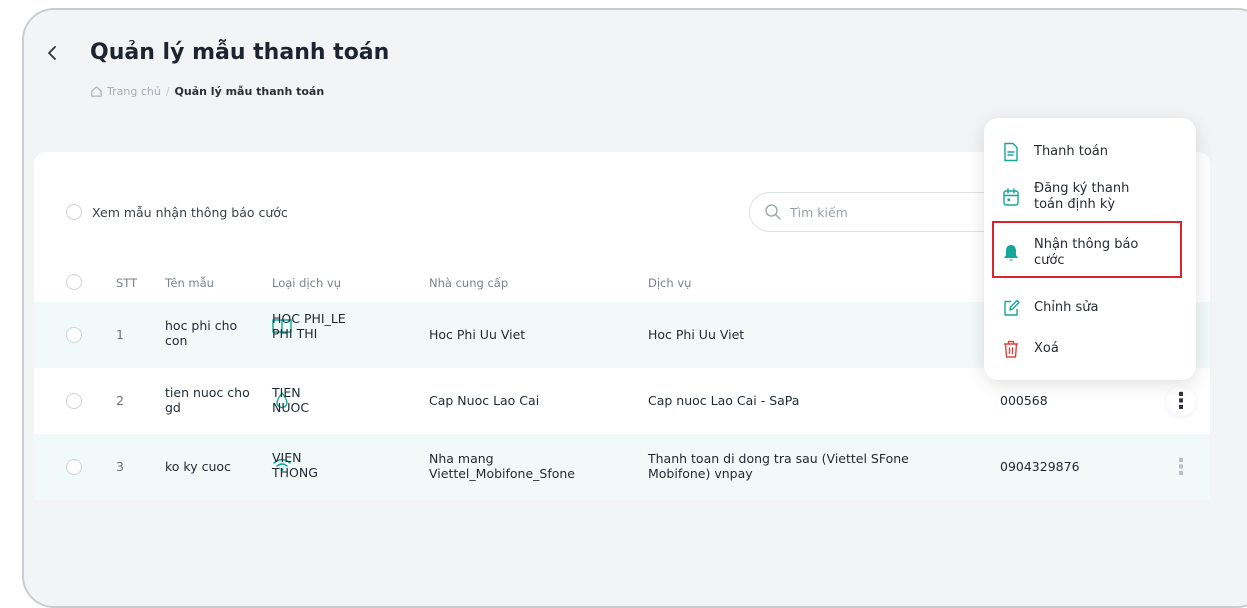  Describe the element at coordinates (1011, 197) in the screenshot. I see `calendar-icon` at that location.